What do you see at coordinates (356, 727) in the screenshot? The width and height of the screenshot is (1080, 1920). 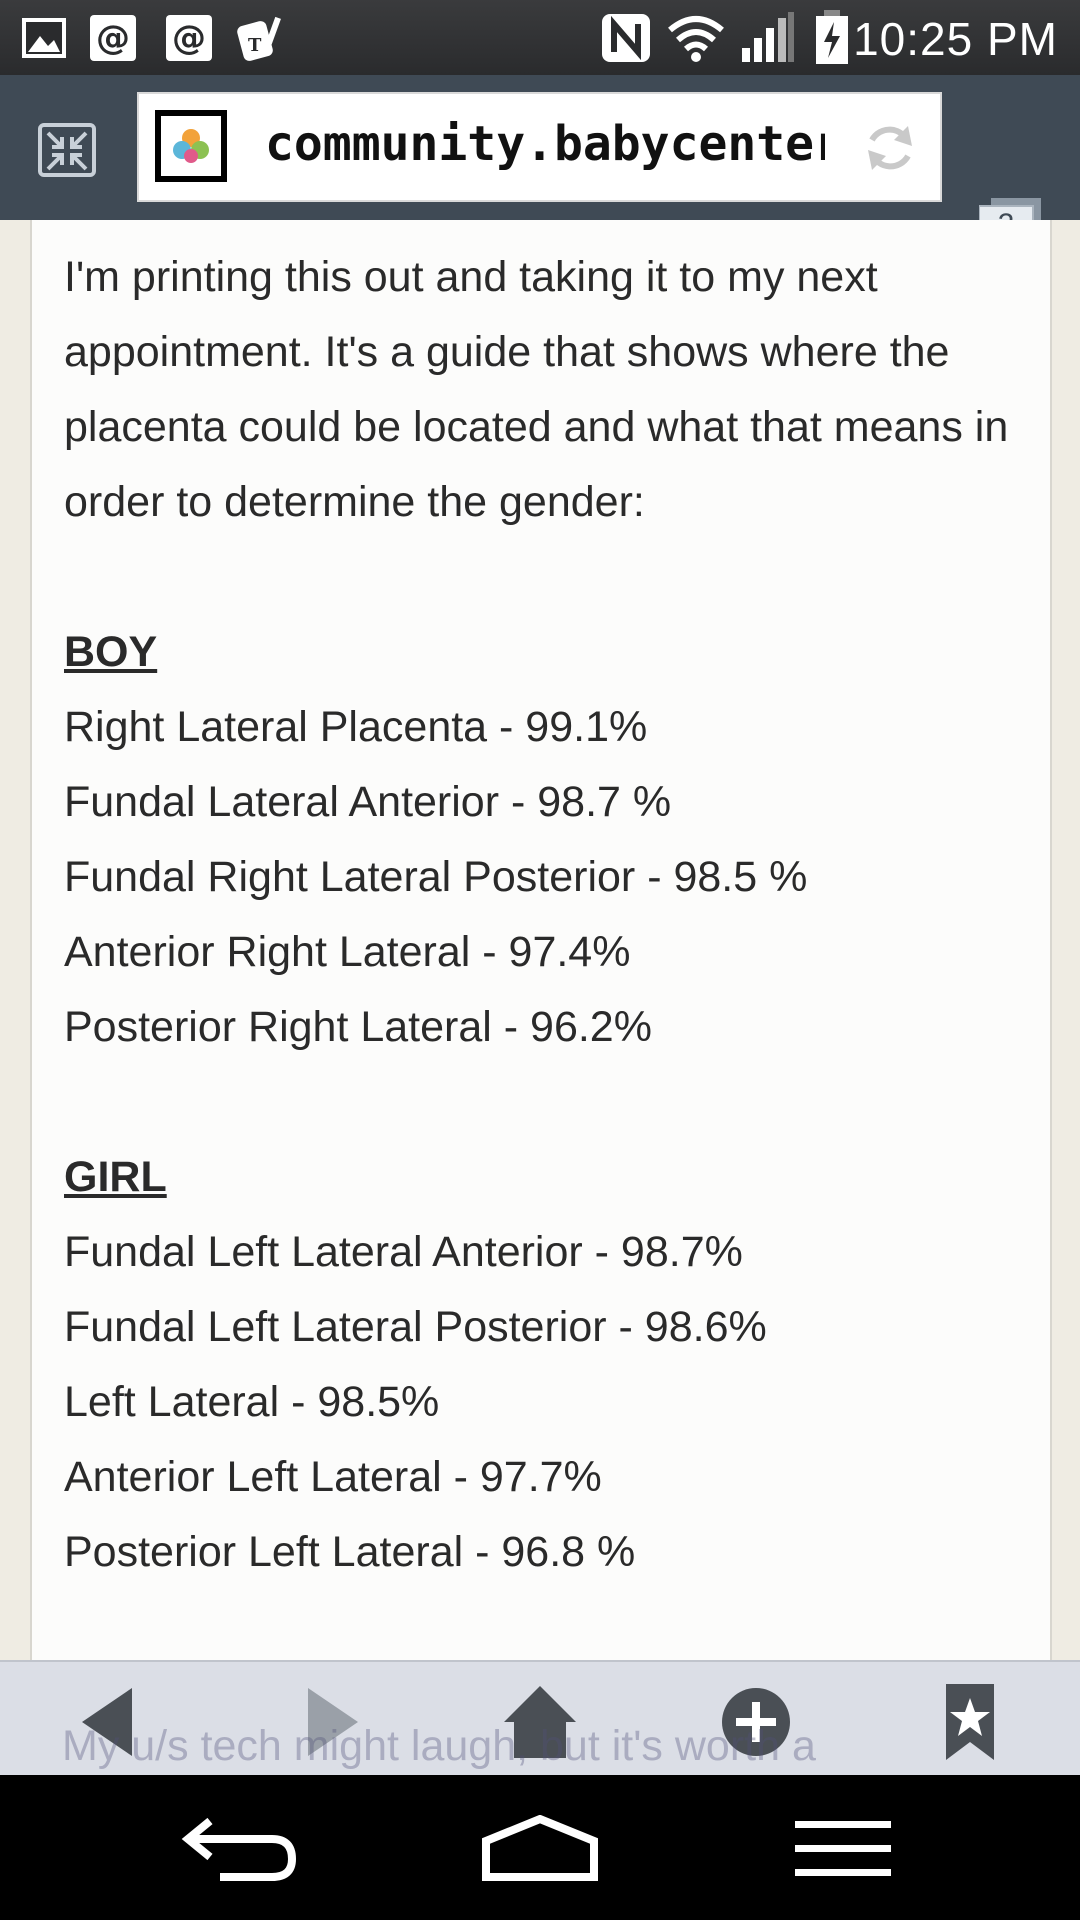 I see `list-item: Right Lateral Placenta - 99.1%` at bounding box center [356, 727].